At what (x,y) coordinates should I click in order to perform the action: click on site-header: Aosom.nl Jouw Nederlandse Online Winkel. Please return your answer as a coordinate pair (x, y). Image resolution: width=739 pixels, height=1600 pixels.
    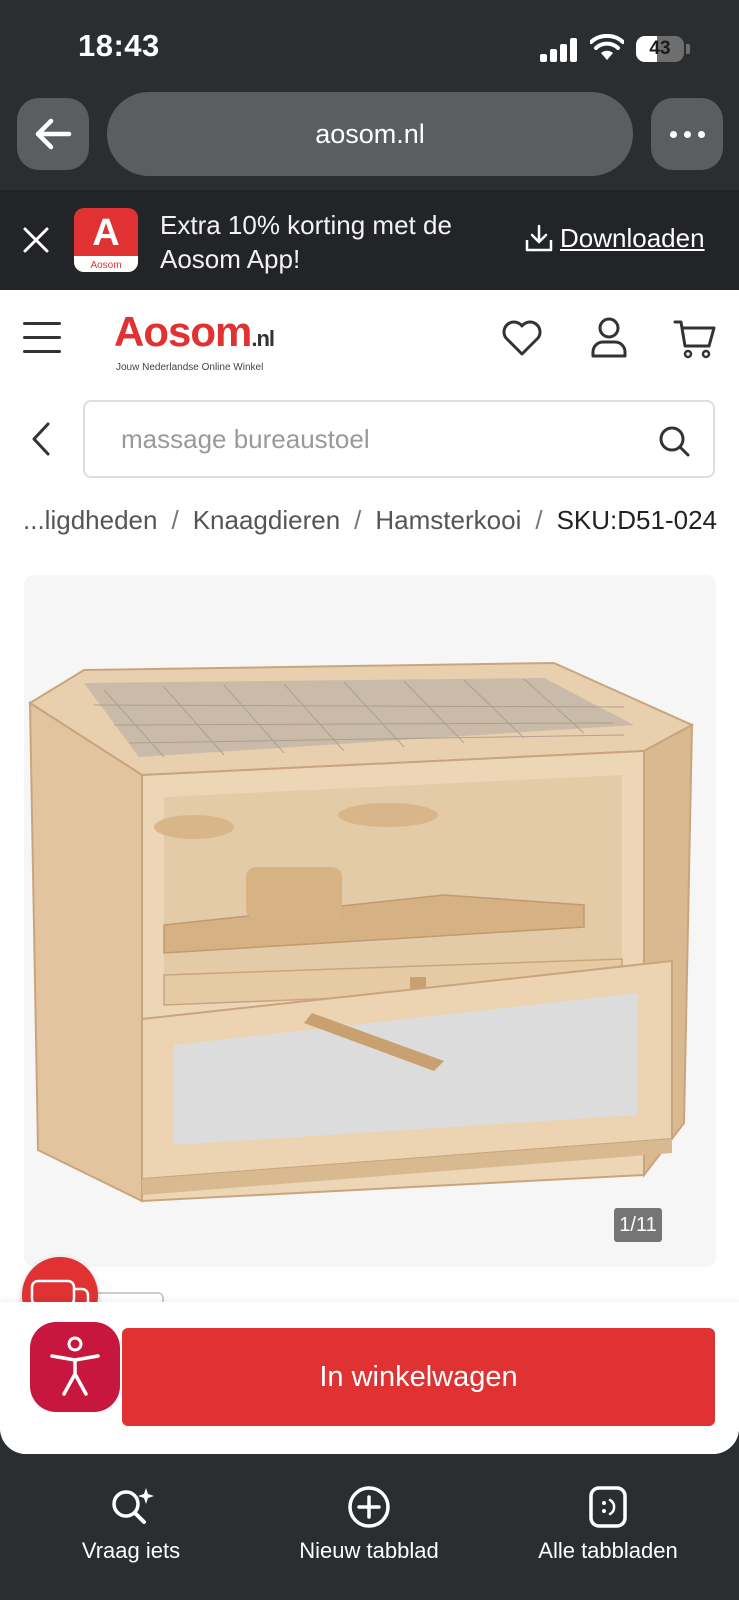
    Looking at the image, I should click on (369, 340).